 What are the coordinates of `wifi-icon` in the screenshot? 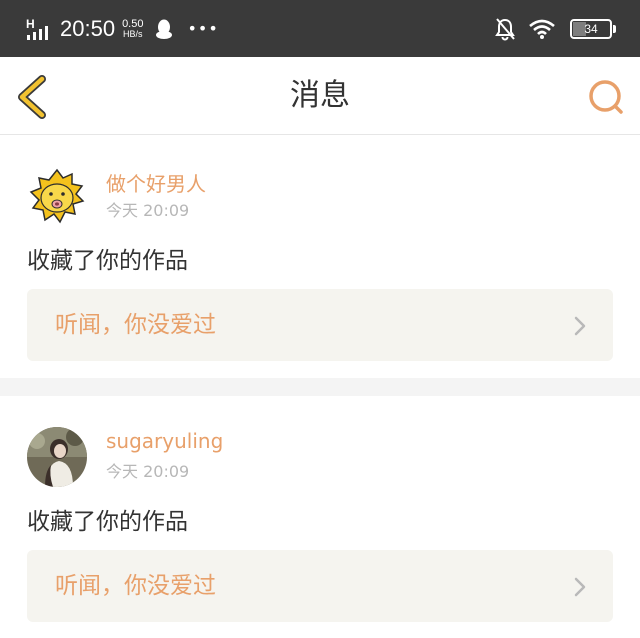 It's located at (542, 29).